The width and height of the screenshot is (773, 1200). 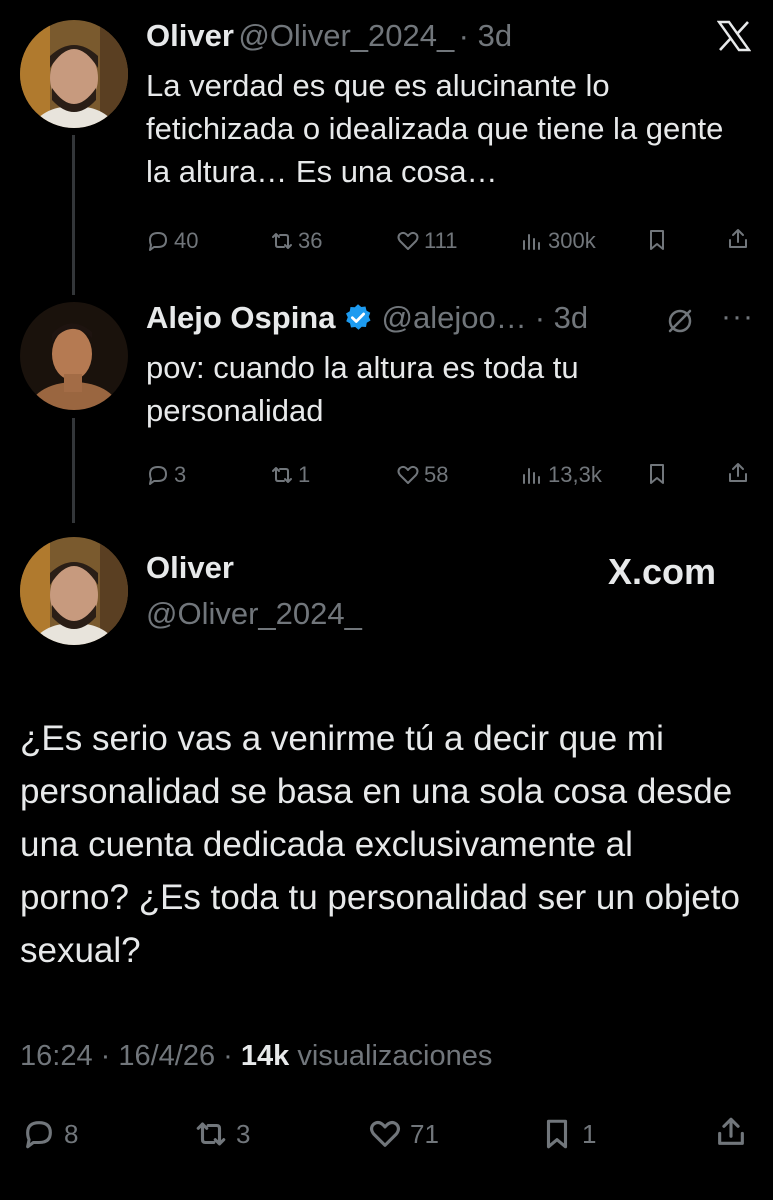 What do you see at coordinates (589, 1133) in the screenshot?
I see `bookmark-count: 1` at bounding box center [589, 1133].